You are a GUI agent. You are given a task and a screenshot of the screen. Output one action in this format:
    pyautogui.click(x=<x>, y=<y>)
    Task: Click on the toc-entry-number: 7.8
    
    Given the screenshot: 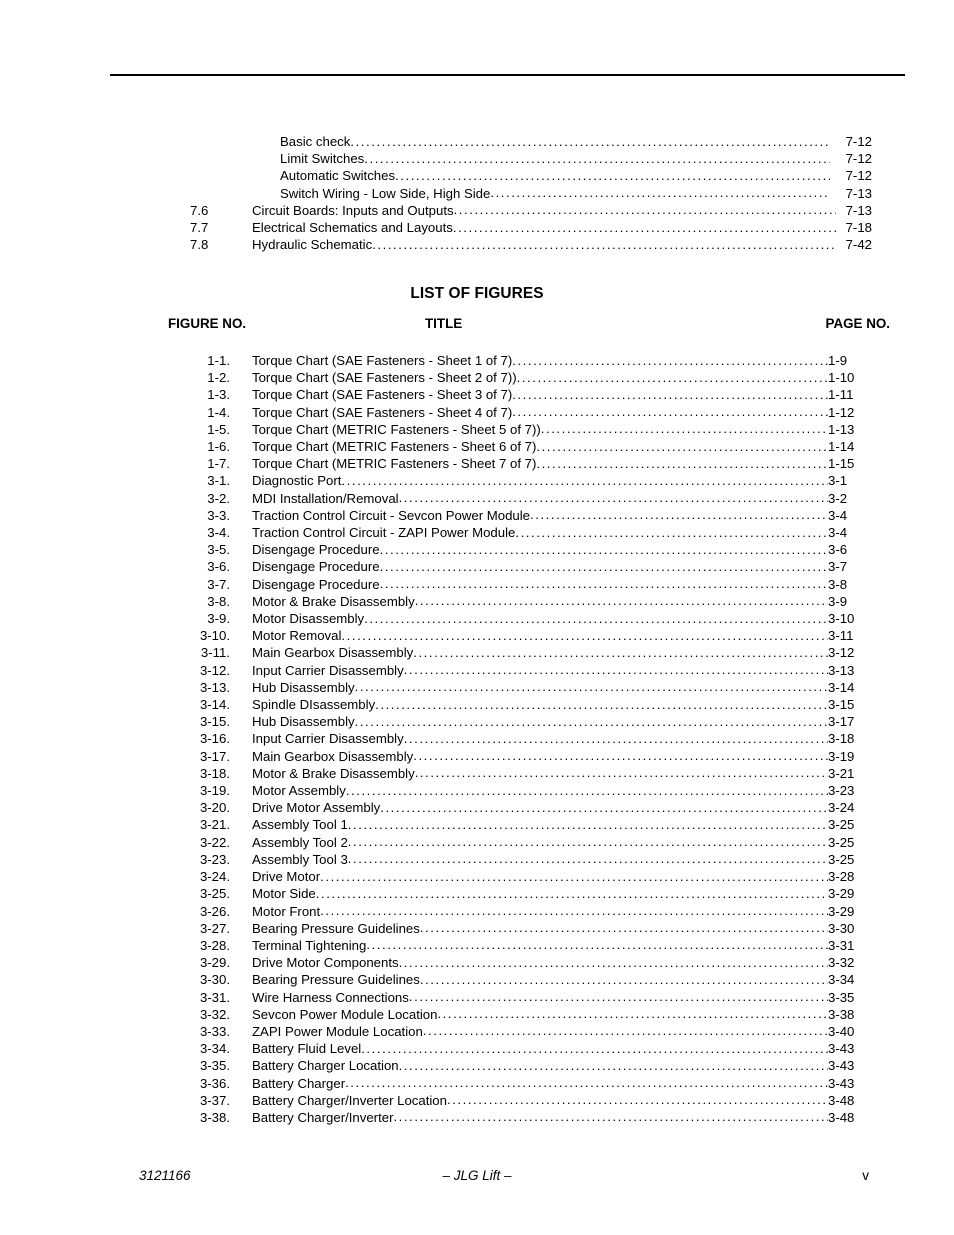 What is the action you would take?
    pyautogui.click(x=199, y=245)
    